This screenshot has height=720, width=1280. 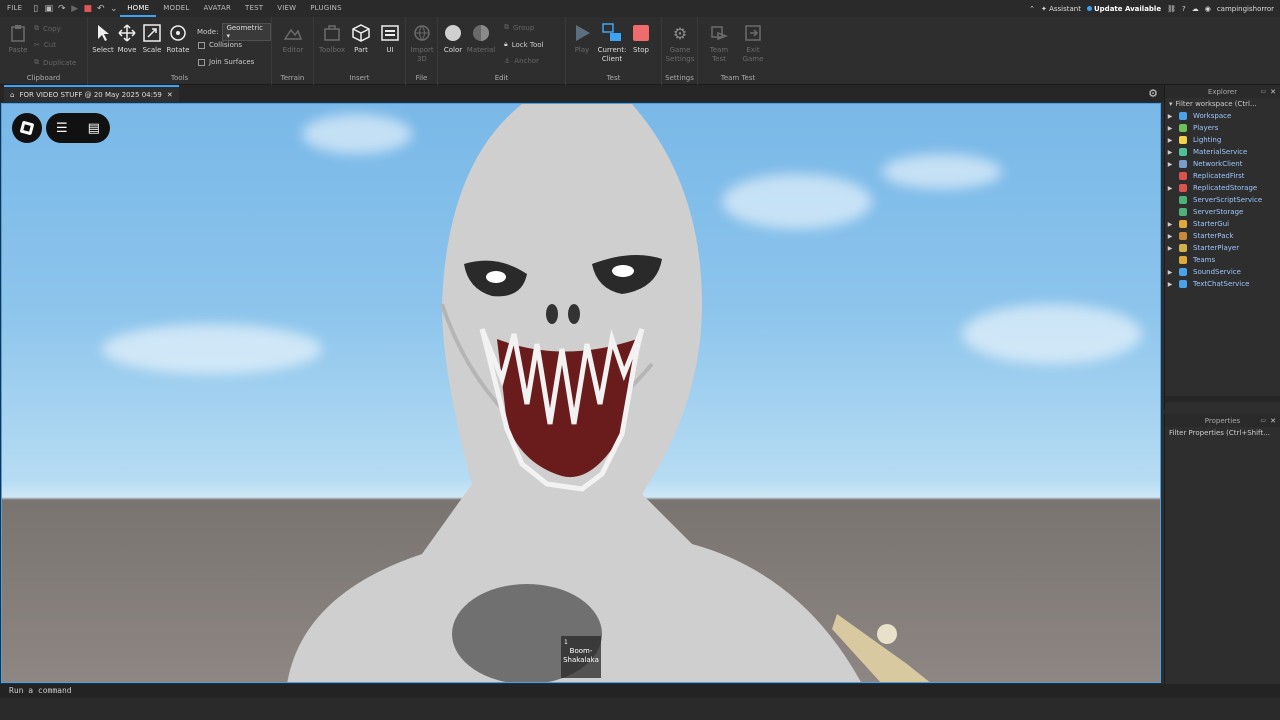 I want to click on share-icon: ⛓, so click(x=1171, y=9).